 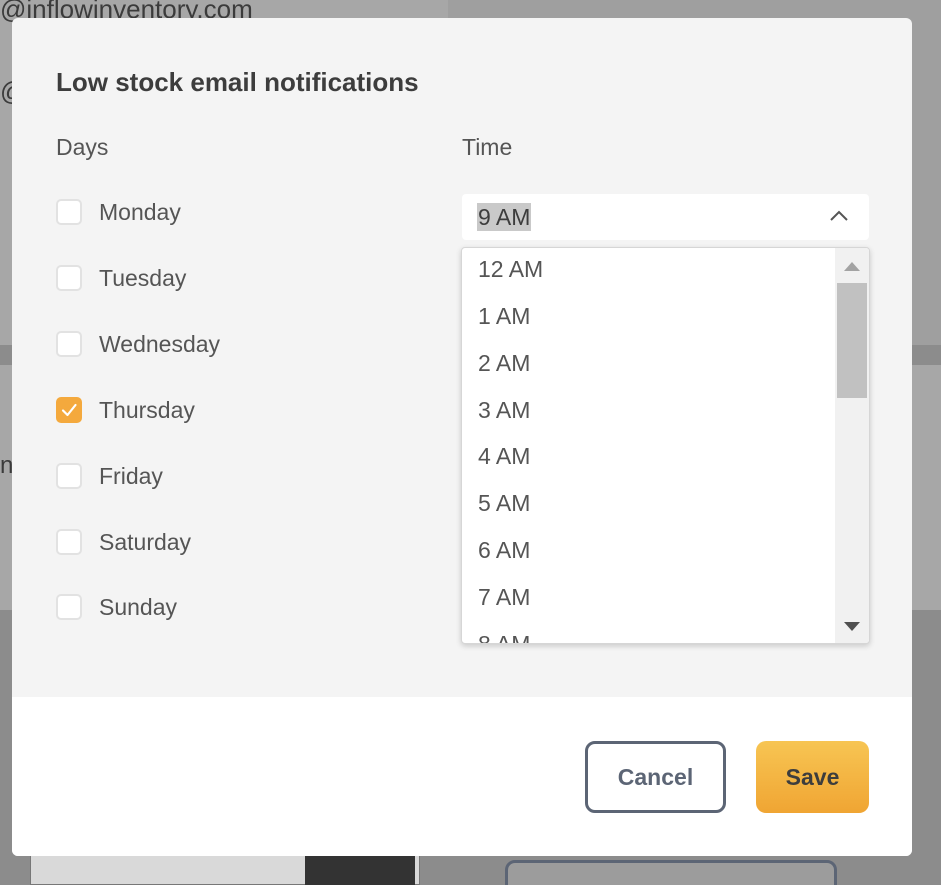 What do you see at coordinates (360, 870) in the screenshot?
I see `background-thumbnail-phone` at bounding box center [360, 870].